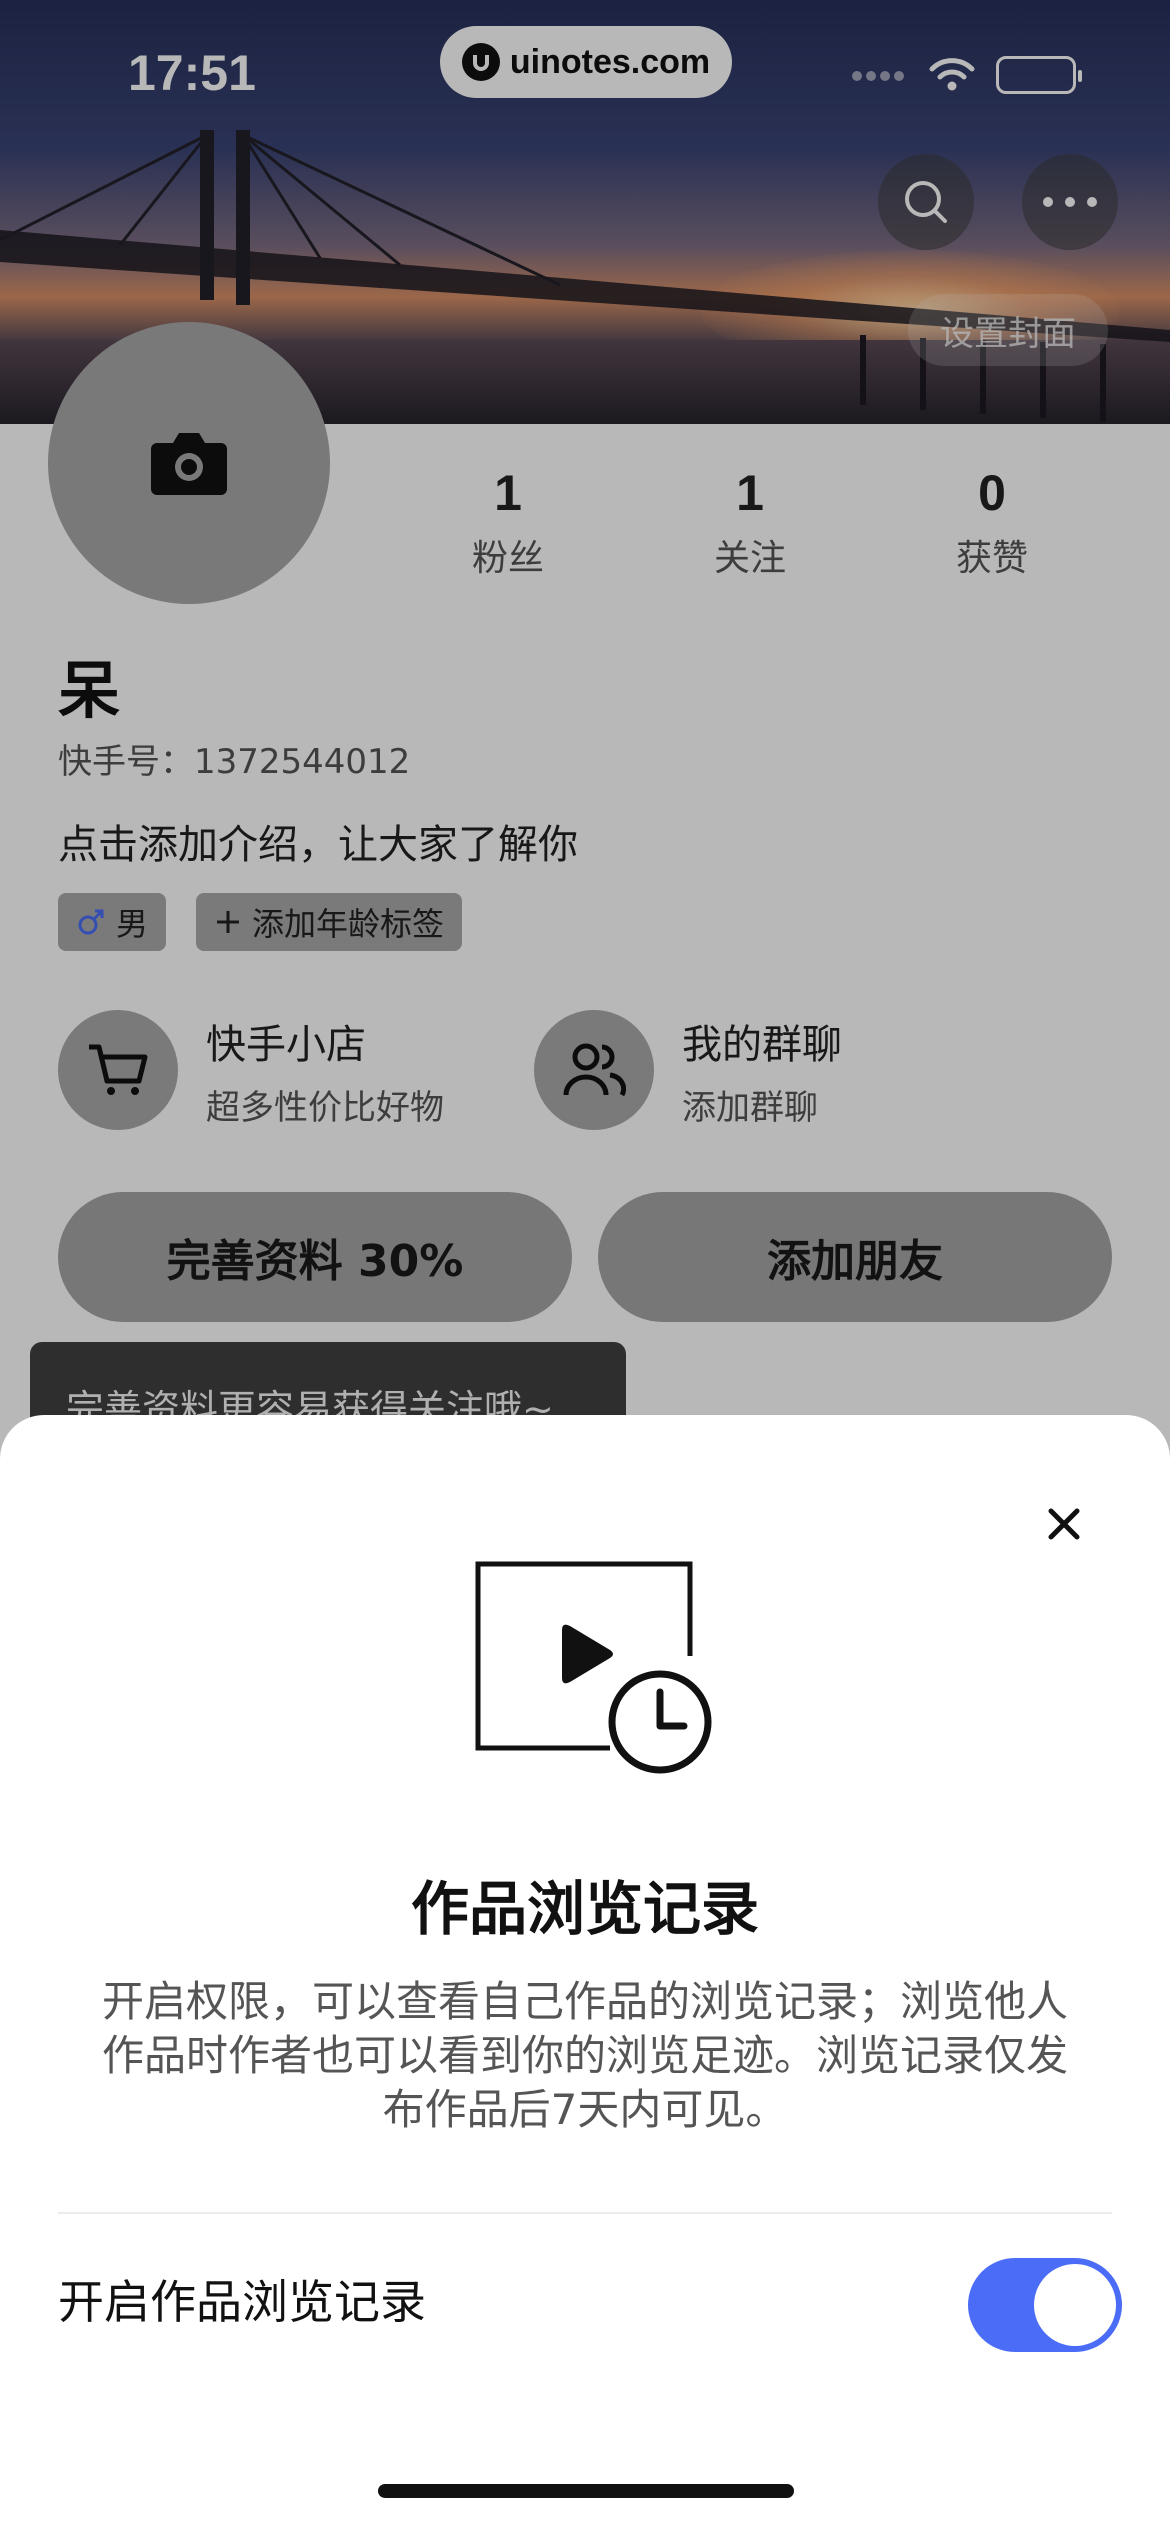 The height and width of the screenshot is (2532, 1170). Describe the element at coordinates (242, 2302) in the screenshot. I see `toggle-label: 开启作品浏览记录` at that location.